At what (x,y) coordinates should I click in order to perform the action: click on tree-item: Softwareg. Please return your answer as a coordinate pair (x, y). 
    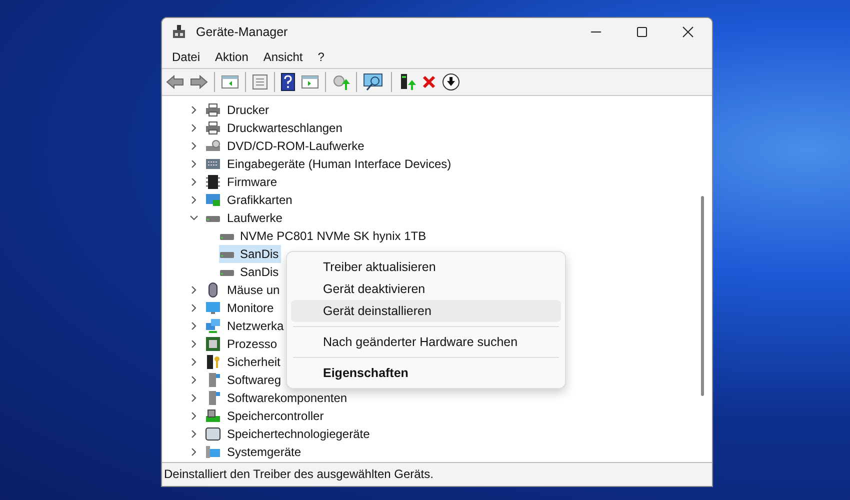
    Looking at the image, I should click on (254, 380).